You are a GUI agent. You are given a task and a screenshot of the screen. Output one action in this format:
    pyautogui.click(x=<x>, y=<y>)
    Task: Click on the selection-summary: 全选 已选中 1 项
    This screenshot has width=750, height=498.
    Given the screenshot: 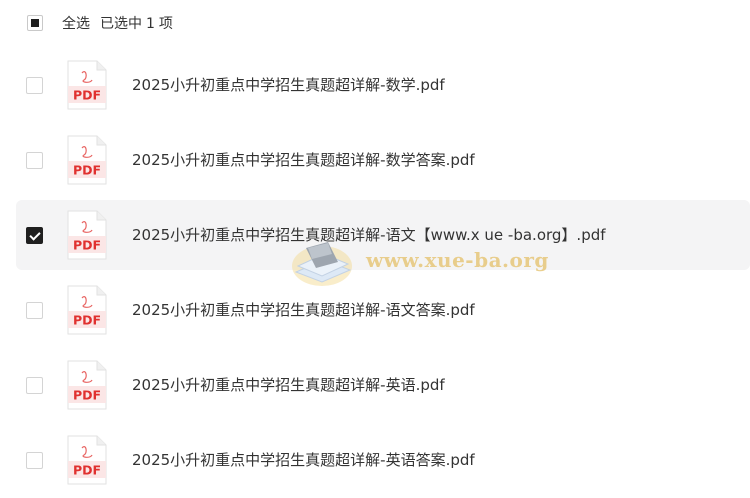 What is the action you would take?
    pyautogui.click(x=117, y=24)
    